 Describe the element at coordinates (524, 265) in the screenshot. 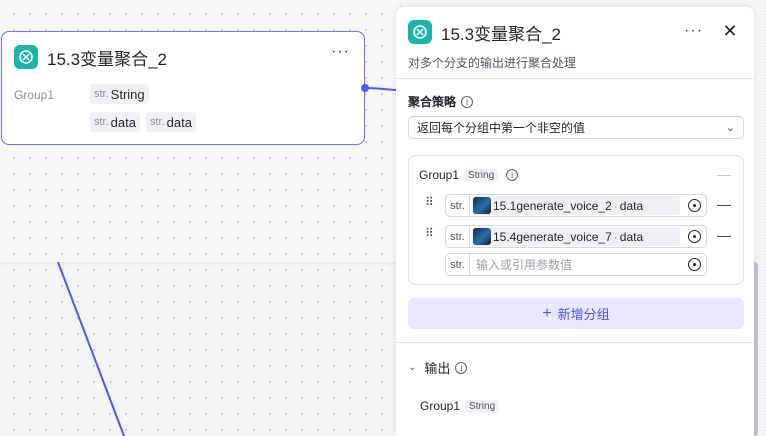

I see `input-placeholder: 输入或引用参数值` at that location.